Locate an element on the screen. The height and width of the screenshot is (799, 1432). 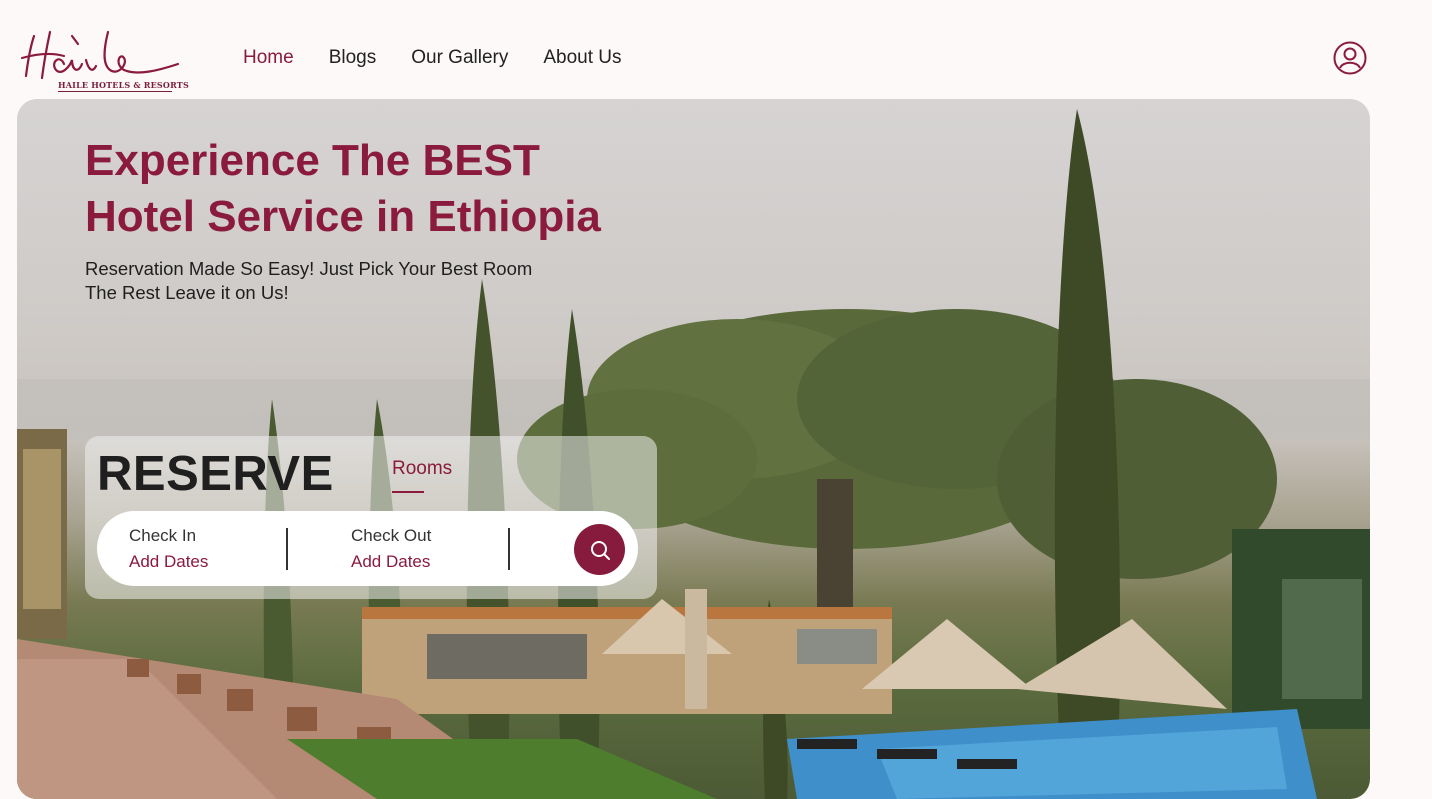
check-out-field: Check Out Add Dates is located at coordinates (391, 549).